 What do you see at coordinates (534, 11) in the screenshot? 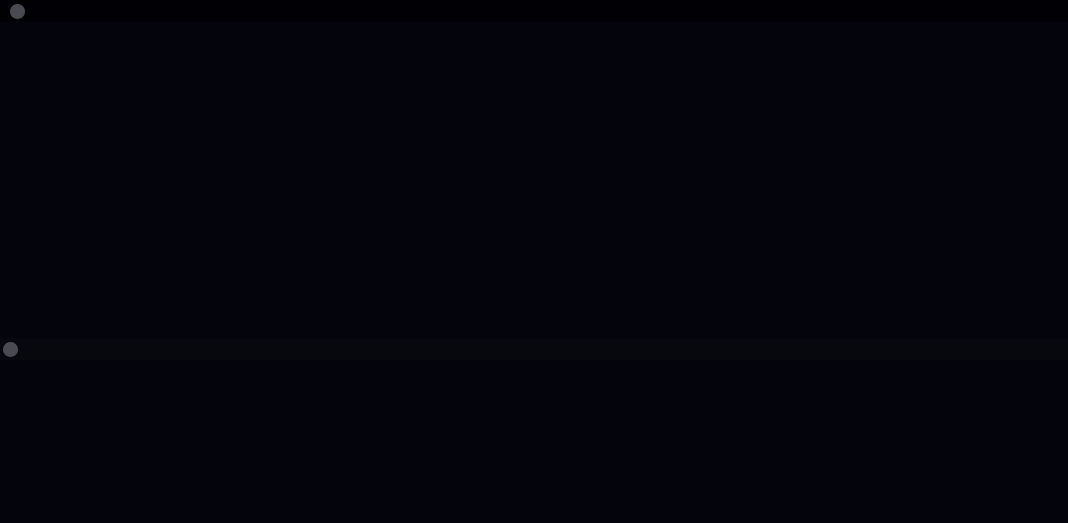
I see `price-panel-header` at bounding box center [534, 11].